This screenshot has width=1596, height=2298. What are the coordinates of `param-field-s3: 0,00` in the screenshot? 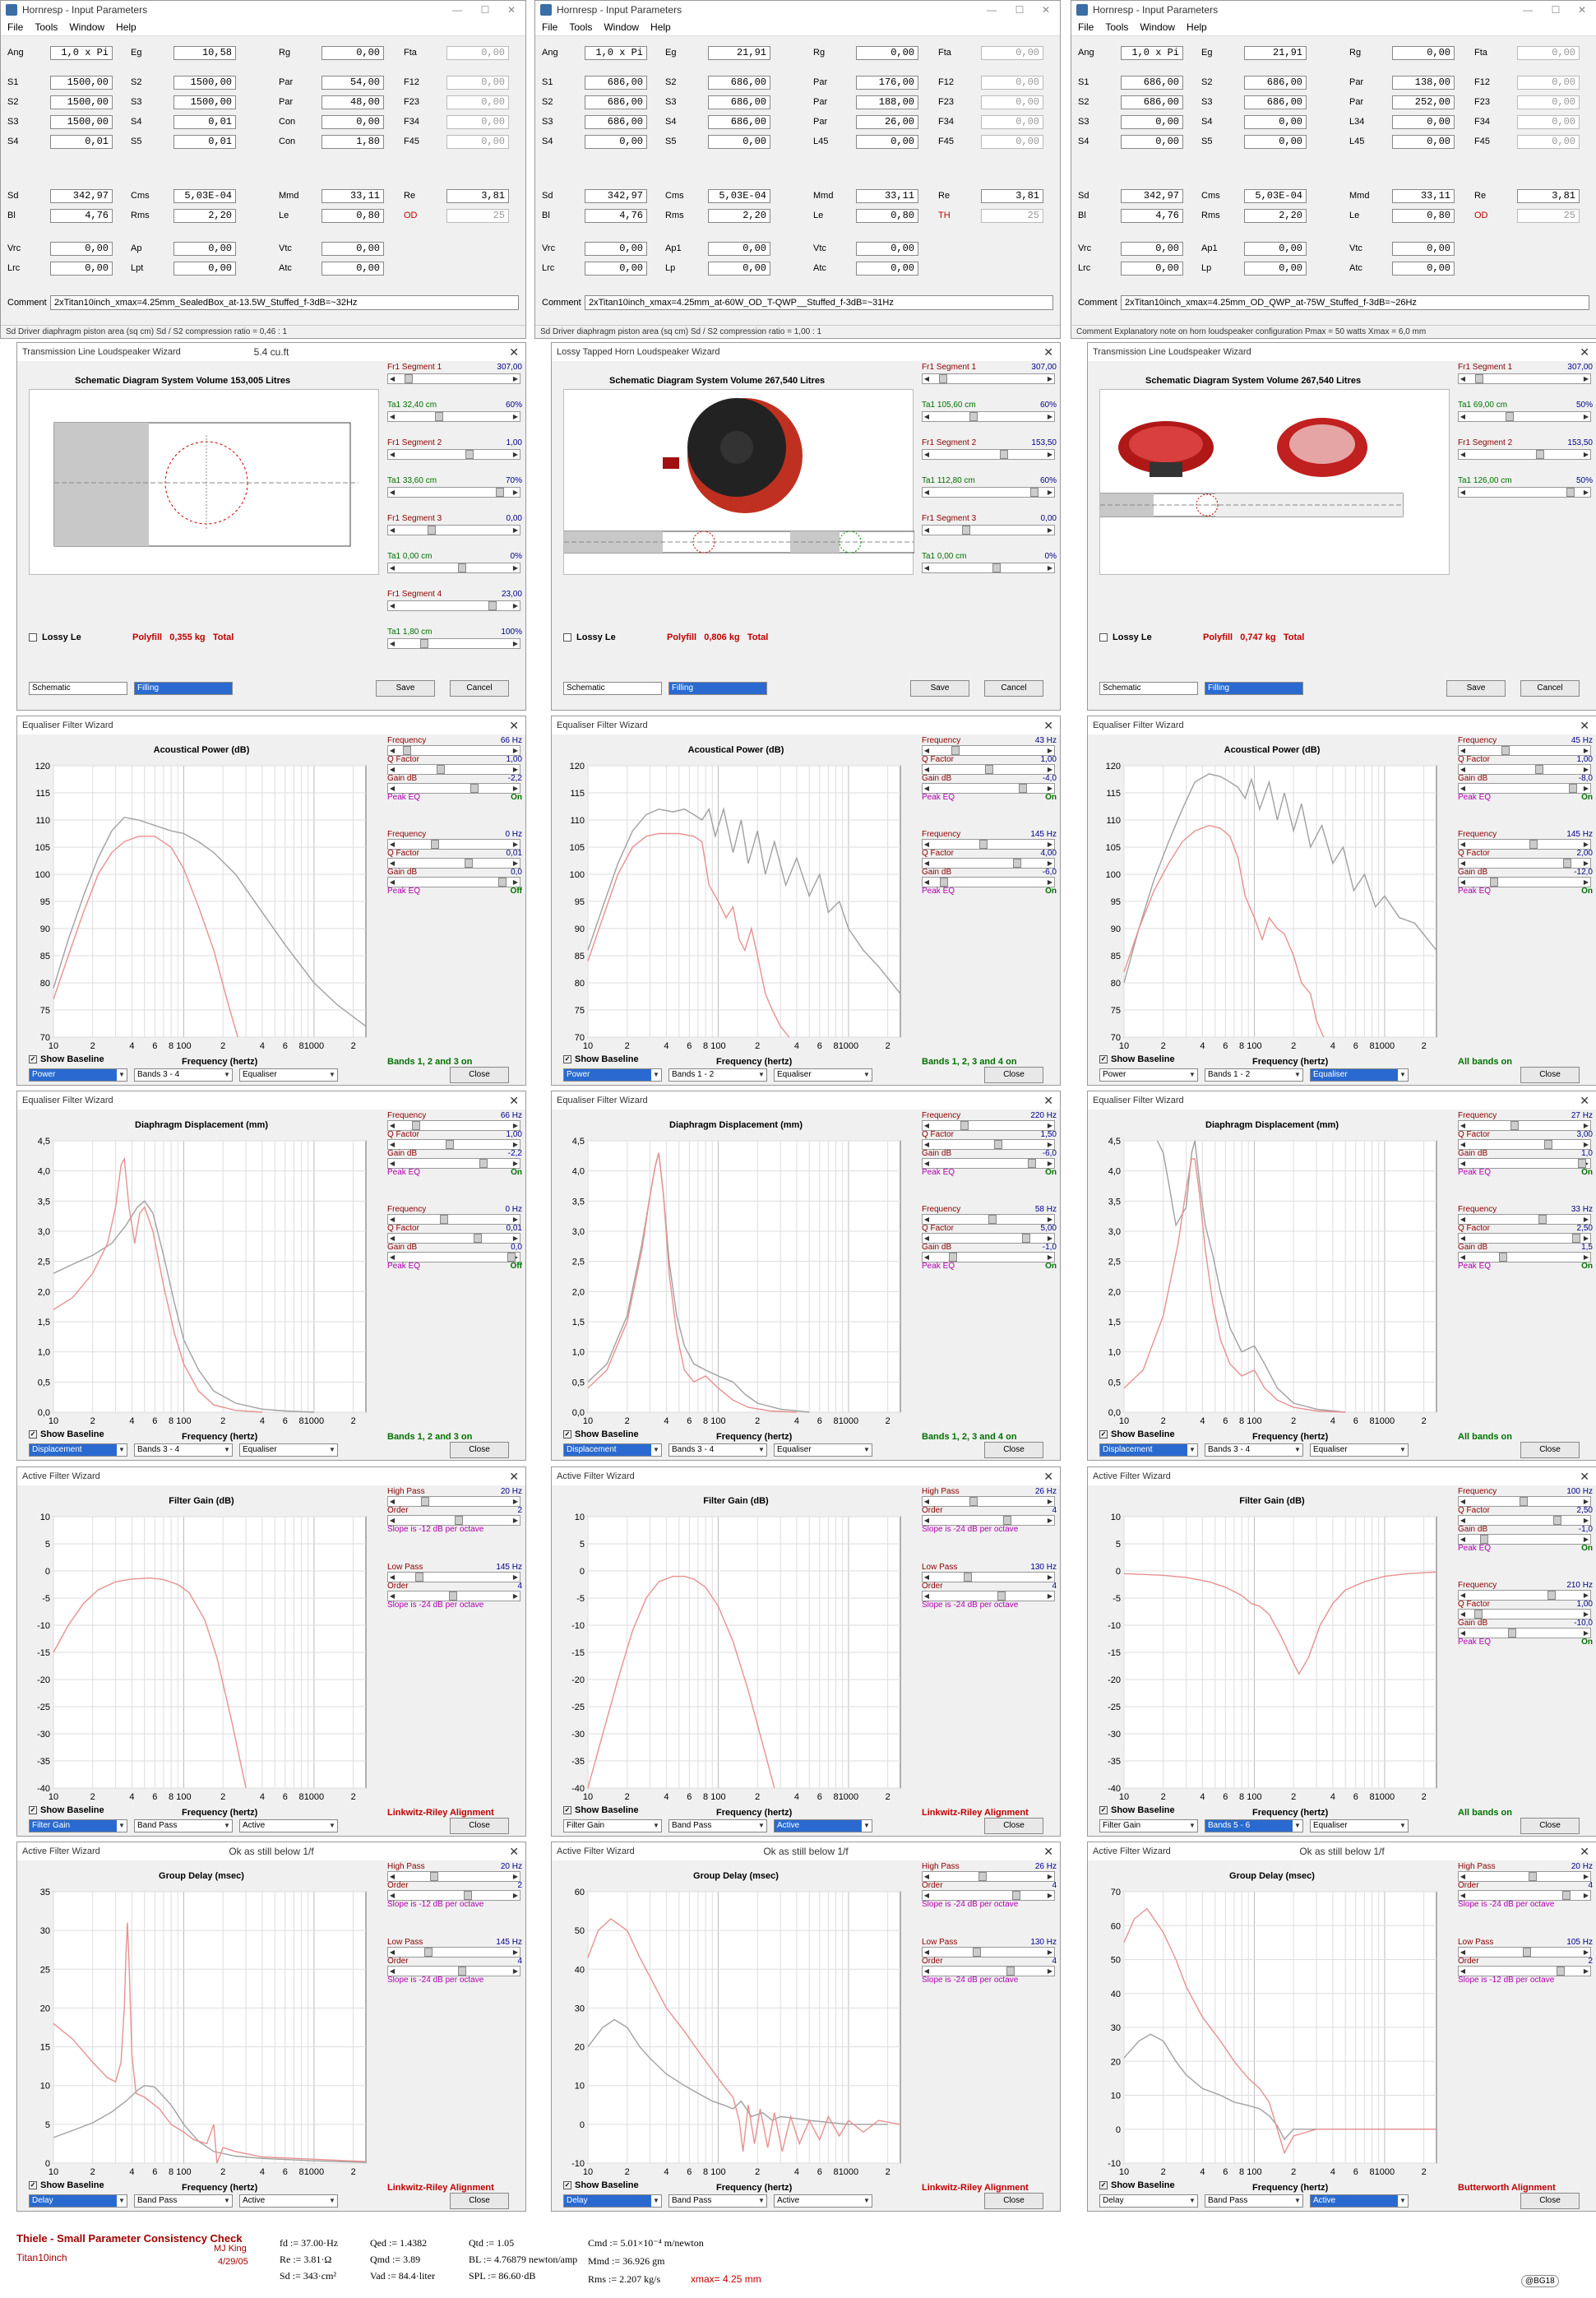 It's located at (1152, 122).